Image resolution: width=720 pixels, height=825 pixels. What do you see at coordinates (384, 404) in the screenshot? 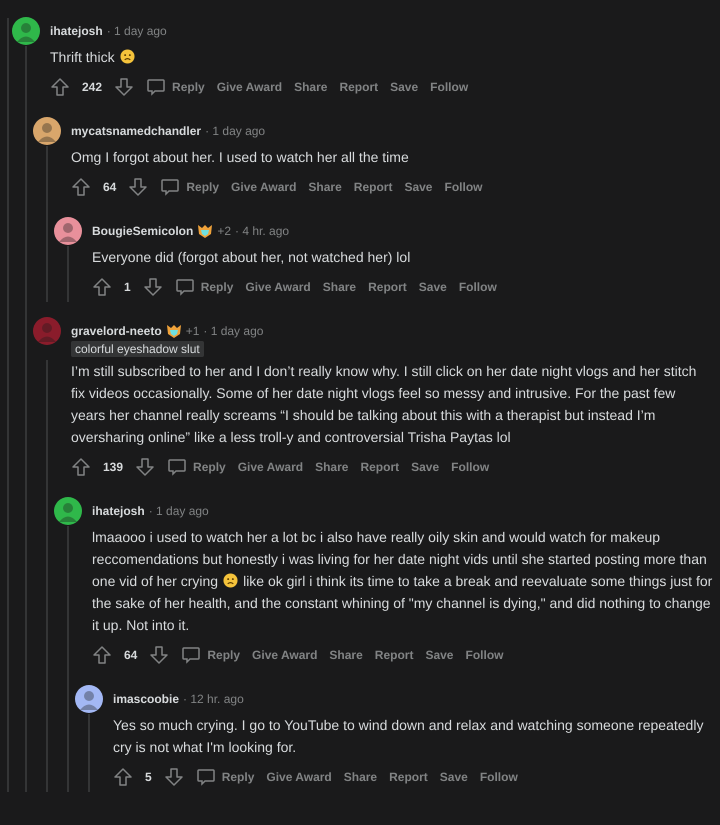
I see `comment-text: I’m still subscribed to her and I don’t really know why. I still click on her date night vlogs and her stitch fix videos occasionally. Some of her date night vlogs feel so messy and intrusive. For the past few years her channel really screams “I should be talking about this with a therapist but instead I’m oversharing online” like a less troll-y and controversial Trisha Paytas lol` at bounding box center [384, 404].